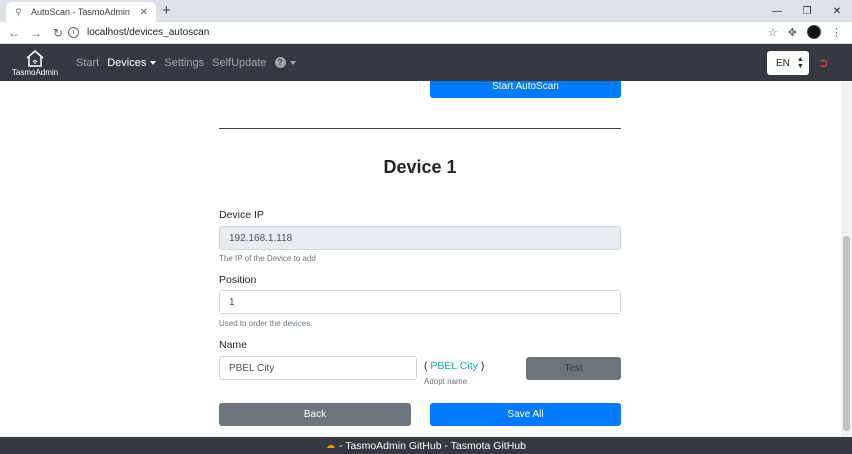  I want to click on brand-logo: TasmoAdmin, so click(35, 62).